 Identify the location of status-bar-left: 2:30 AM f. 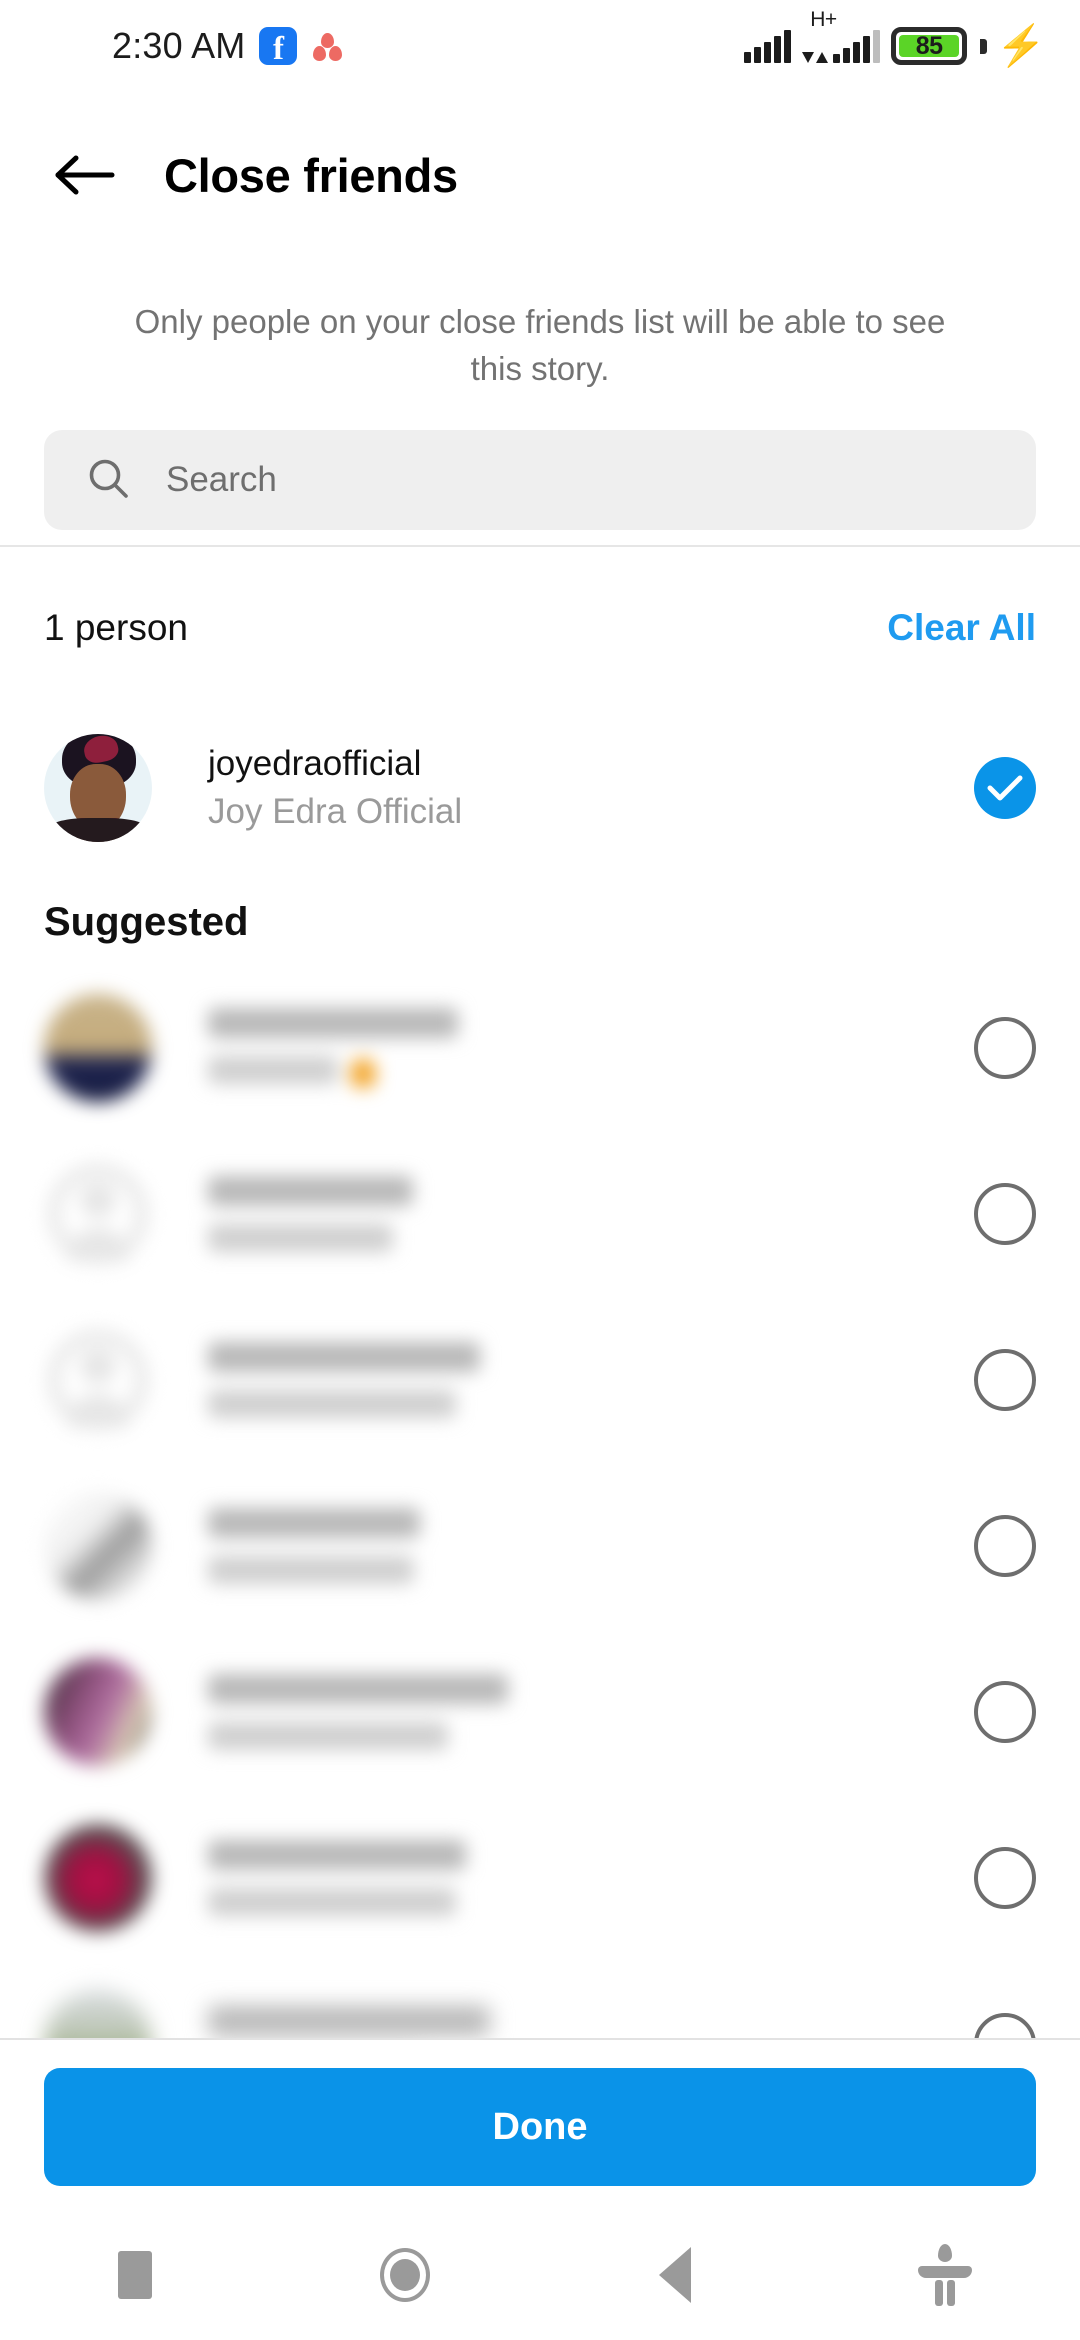
(228, 46).